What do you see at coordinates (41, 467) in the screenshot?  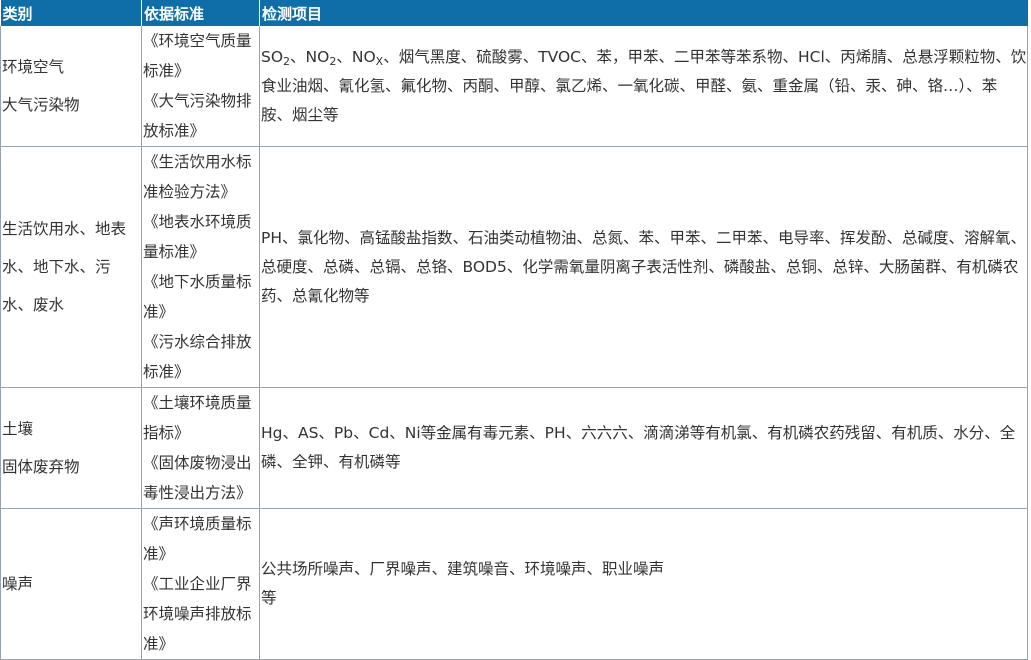 I see `category-line: 固体废弃物` at bounding box center [41, 467].